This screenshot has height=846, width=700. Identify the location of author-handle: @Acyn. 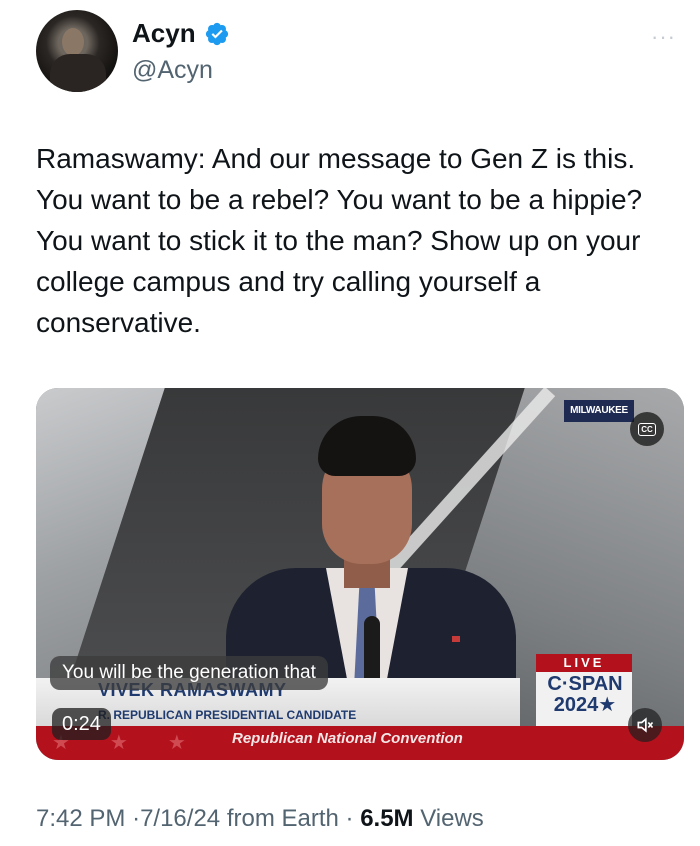
(172, 70).